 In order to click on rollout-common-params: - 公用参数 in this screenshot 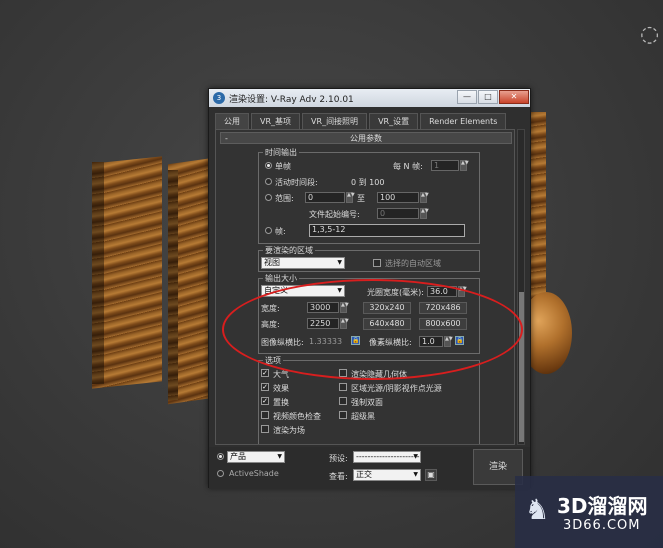, I will do `click(366, 138)`.